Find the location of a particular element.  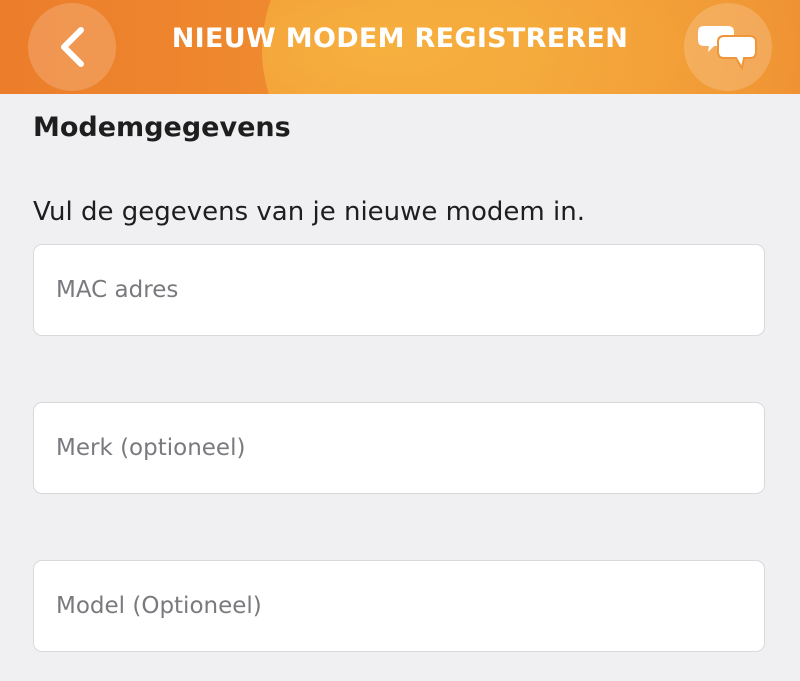

brand-input is located at coordinates (399, 448).